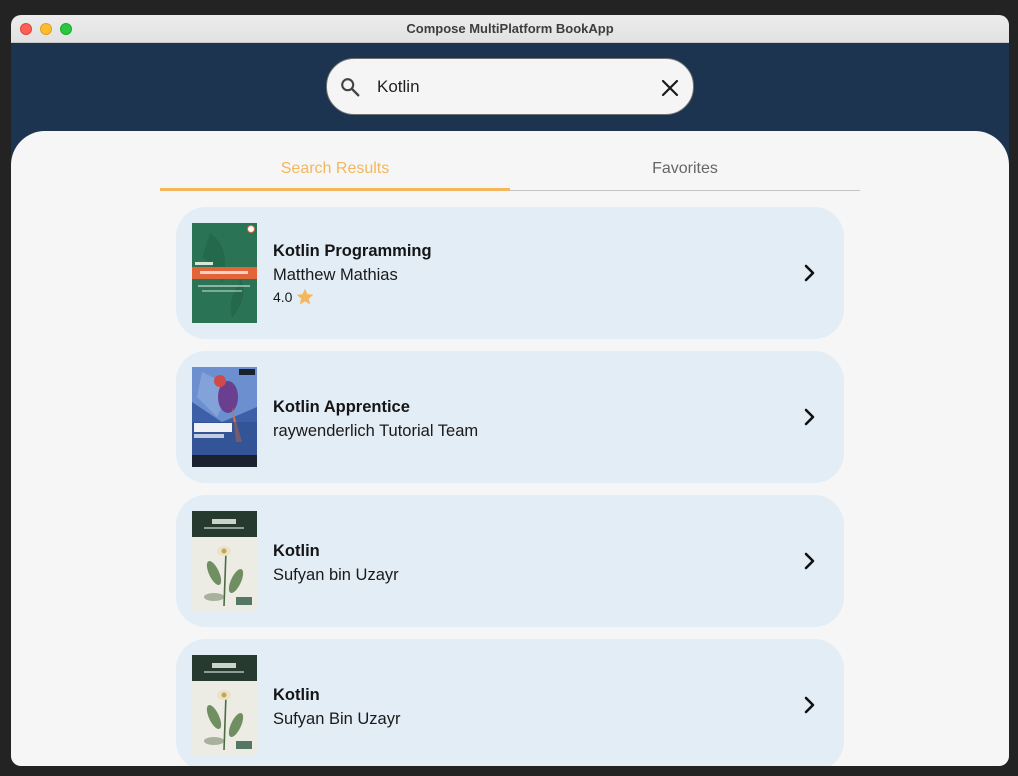 This screenshot has height=776, width=1018. What do you see at coordinates (305, 296) in the screenshot?
I see `star-icon` at bounding box center [305, 296].